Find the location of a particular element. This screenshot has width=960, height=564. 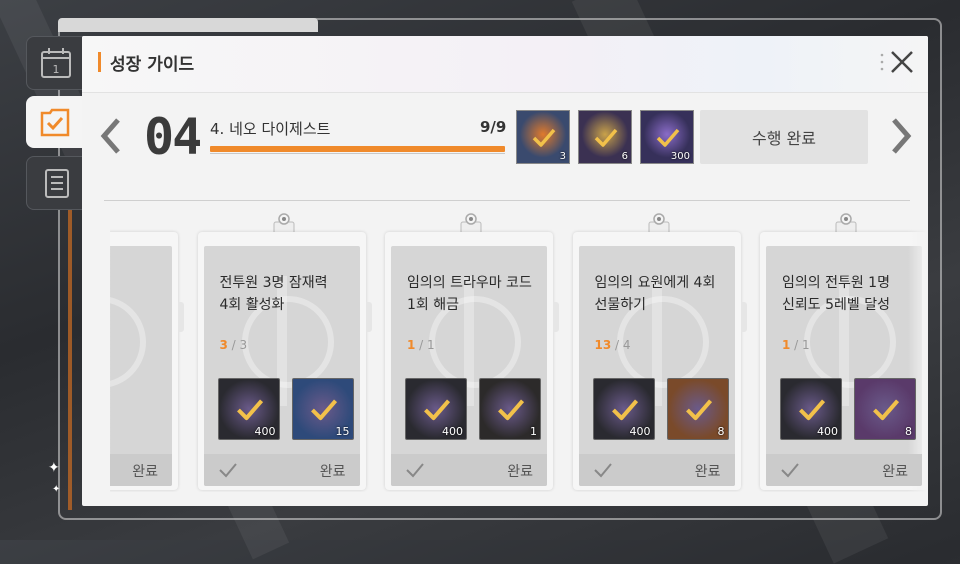

close-icon is located at coordinates (902, 62).